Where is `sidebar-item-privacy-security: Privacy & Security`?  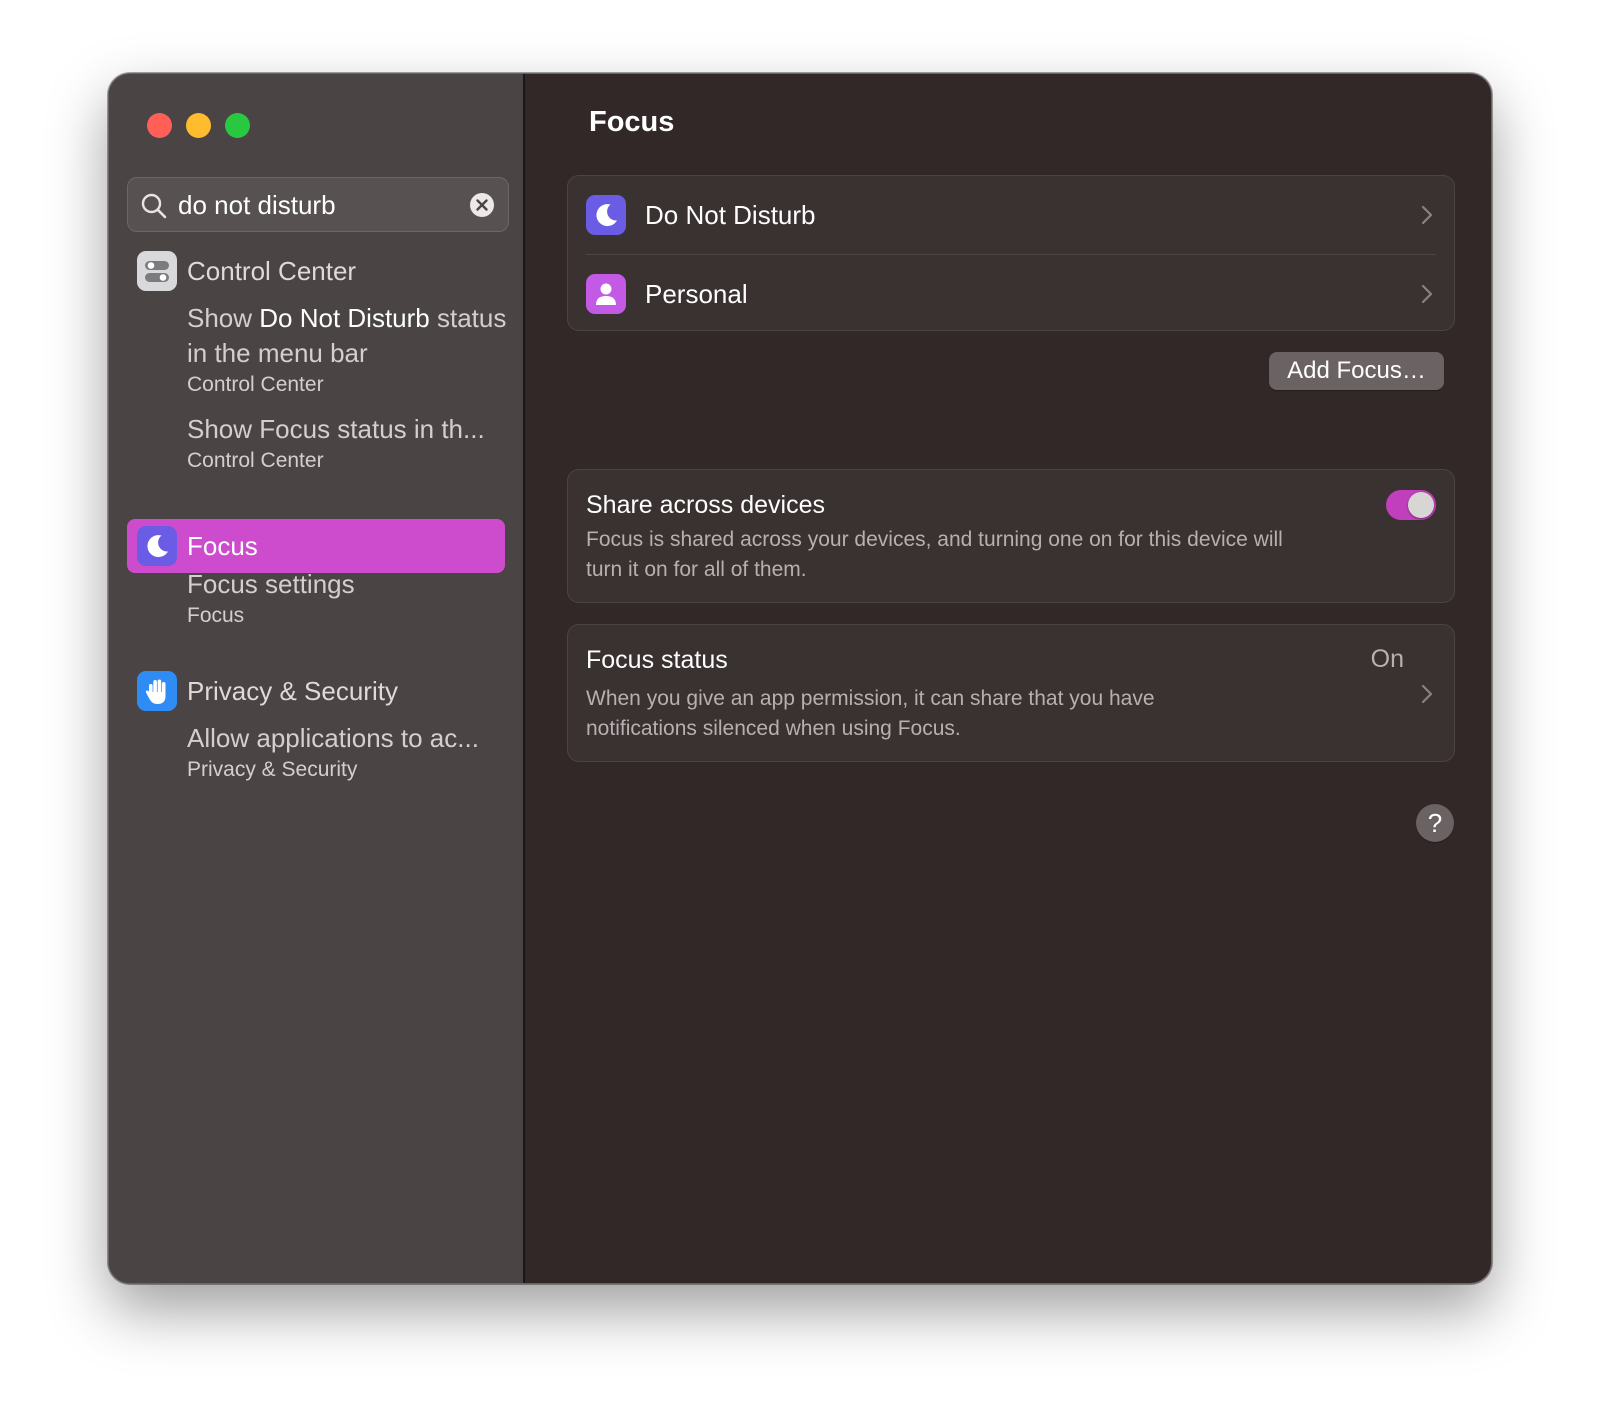 sidebar-item-privacy-security: Privacy & Security is located at coordinates (267, 691).